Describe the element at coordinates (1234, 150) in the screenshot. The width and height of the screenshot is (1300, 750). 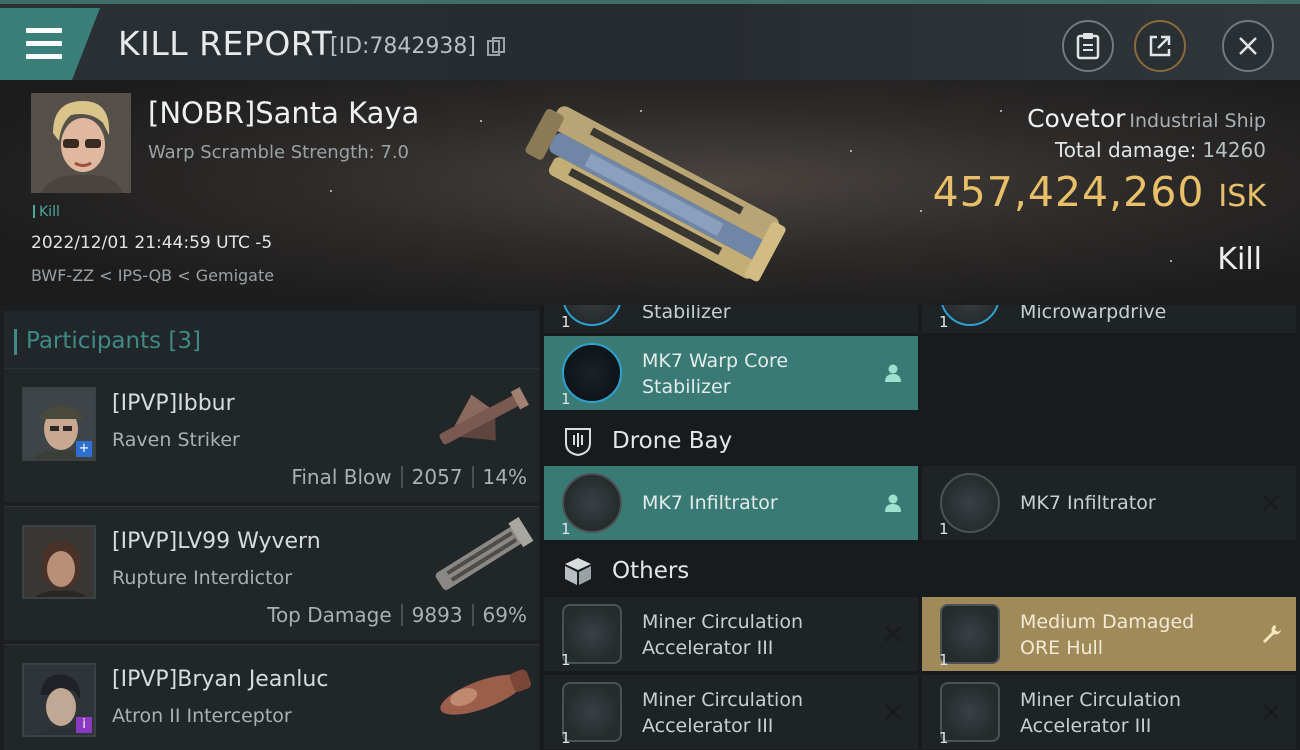
I see `total-damage-value: 14260` at that location.